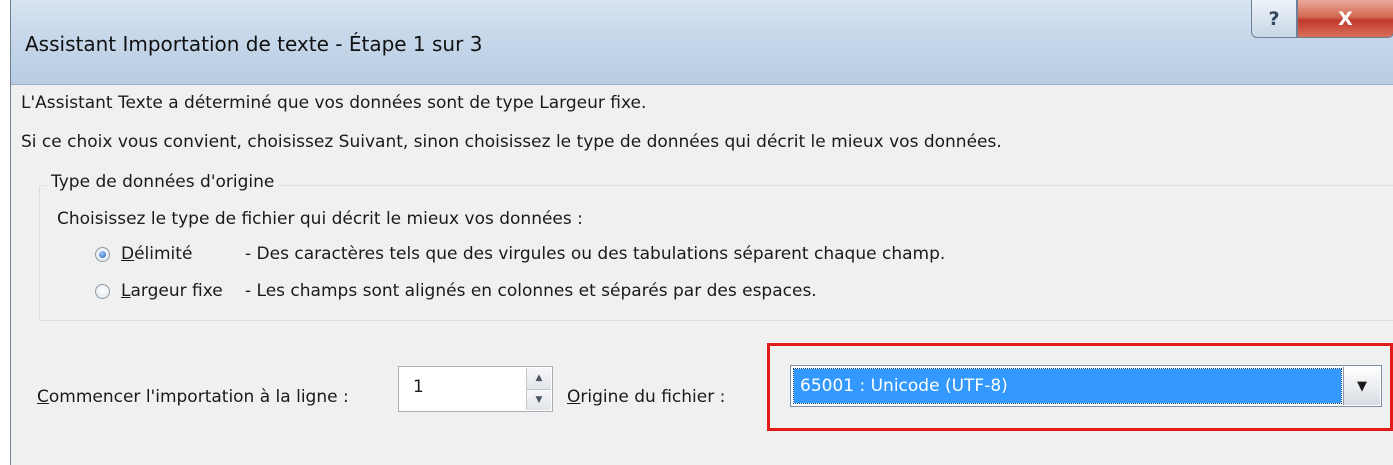 The width and height of the screenshot is (1393, 465). What do you see at coordinates (102, 291) in the screenshot?
I see `radio-unchecked-icon` at bounding box center [102, 291].